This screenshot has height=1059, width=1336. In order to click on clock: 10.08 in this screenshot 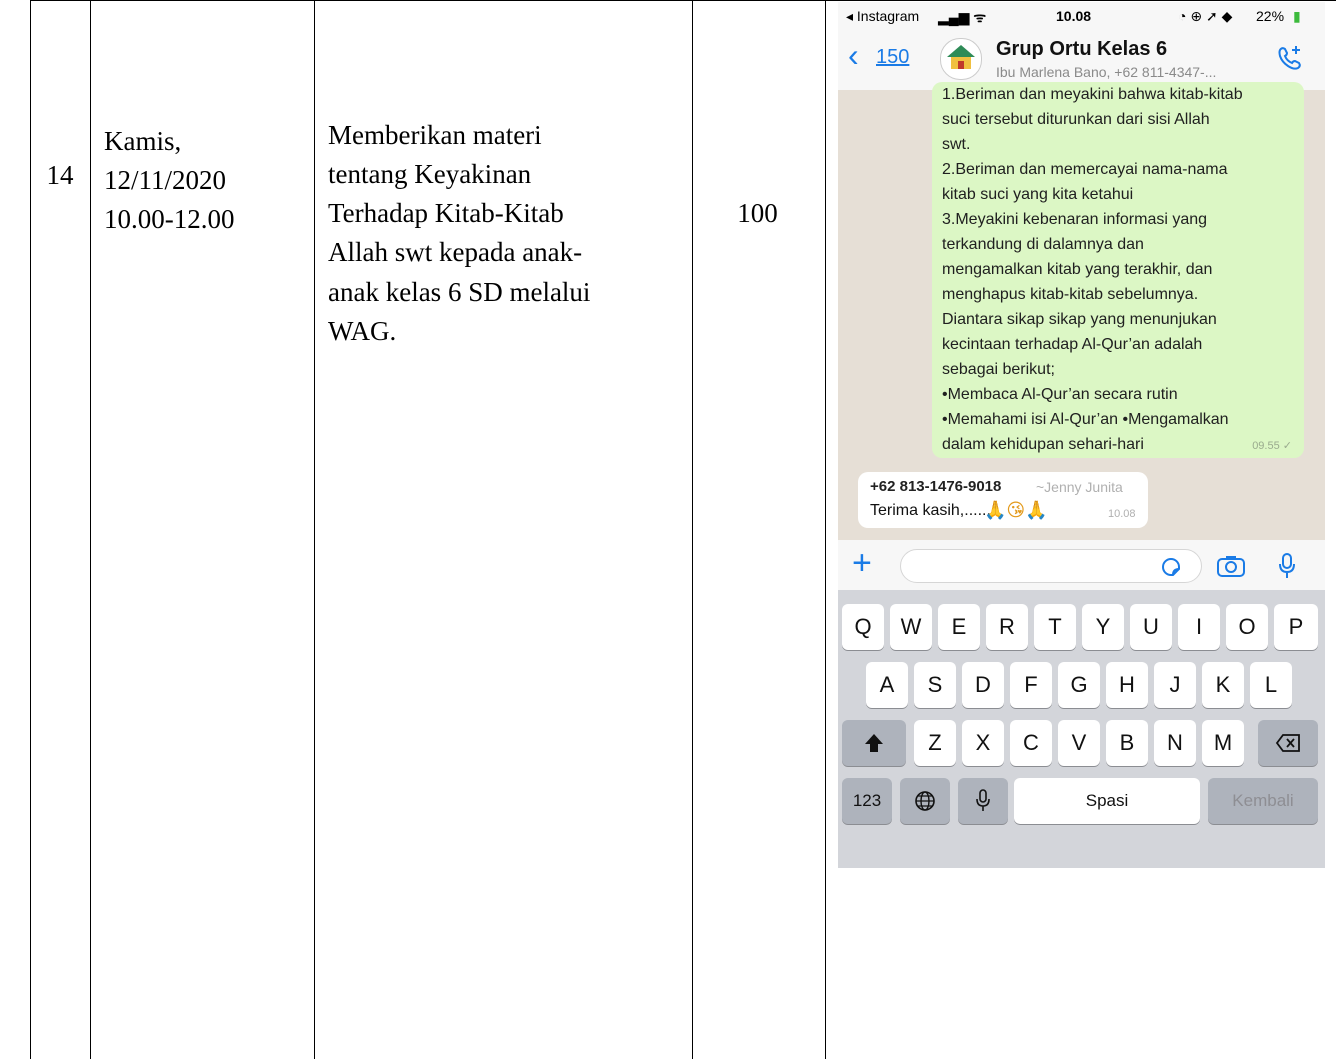, I will do `click(1074, 16)`.